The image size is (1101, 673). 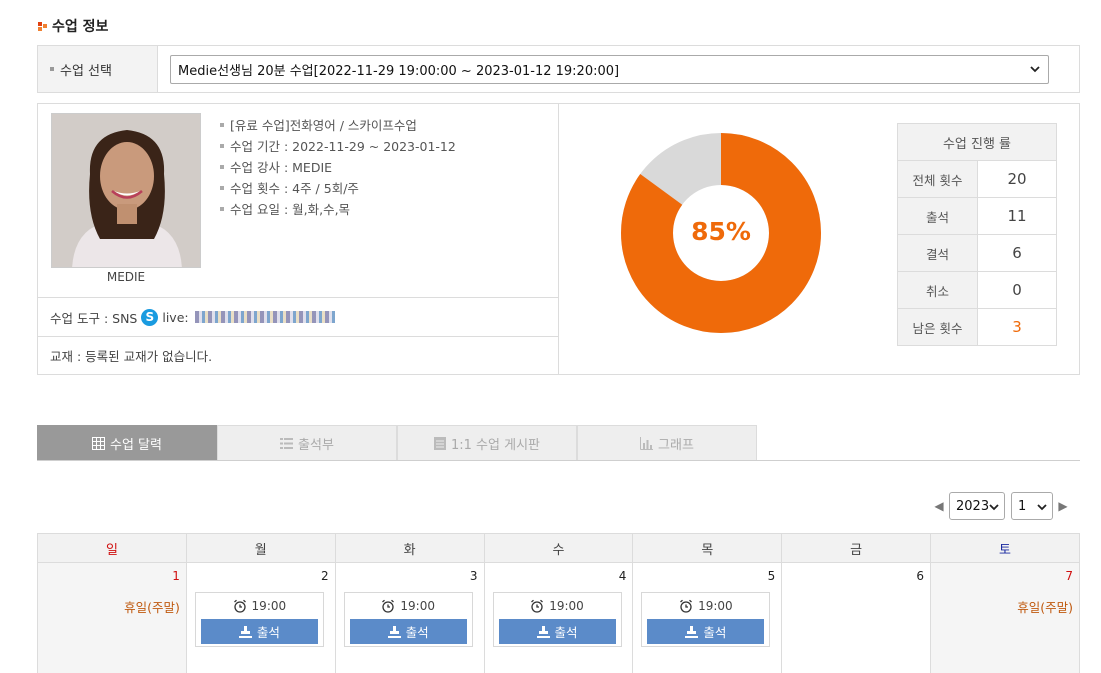 What do you see at coordinates (260, 548) in the screenshot?
I see `weekday-header: 월` at bounding box center [260, 548].